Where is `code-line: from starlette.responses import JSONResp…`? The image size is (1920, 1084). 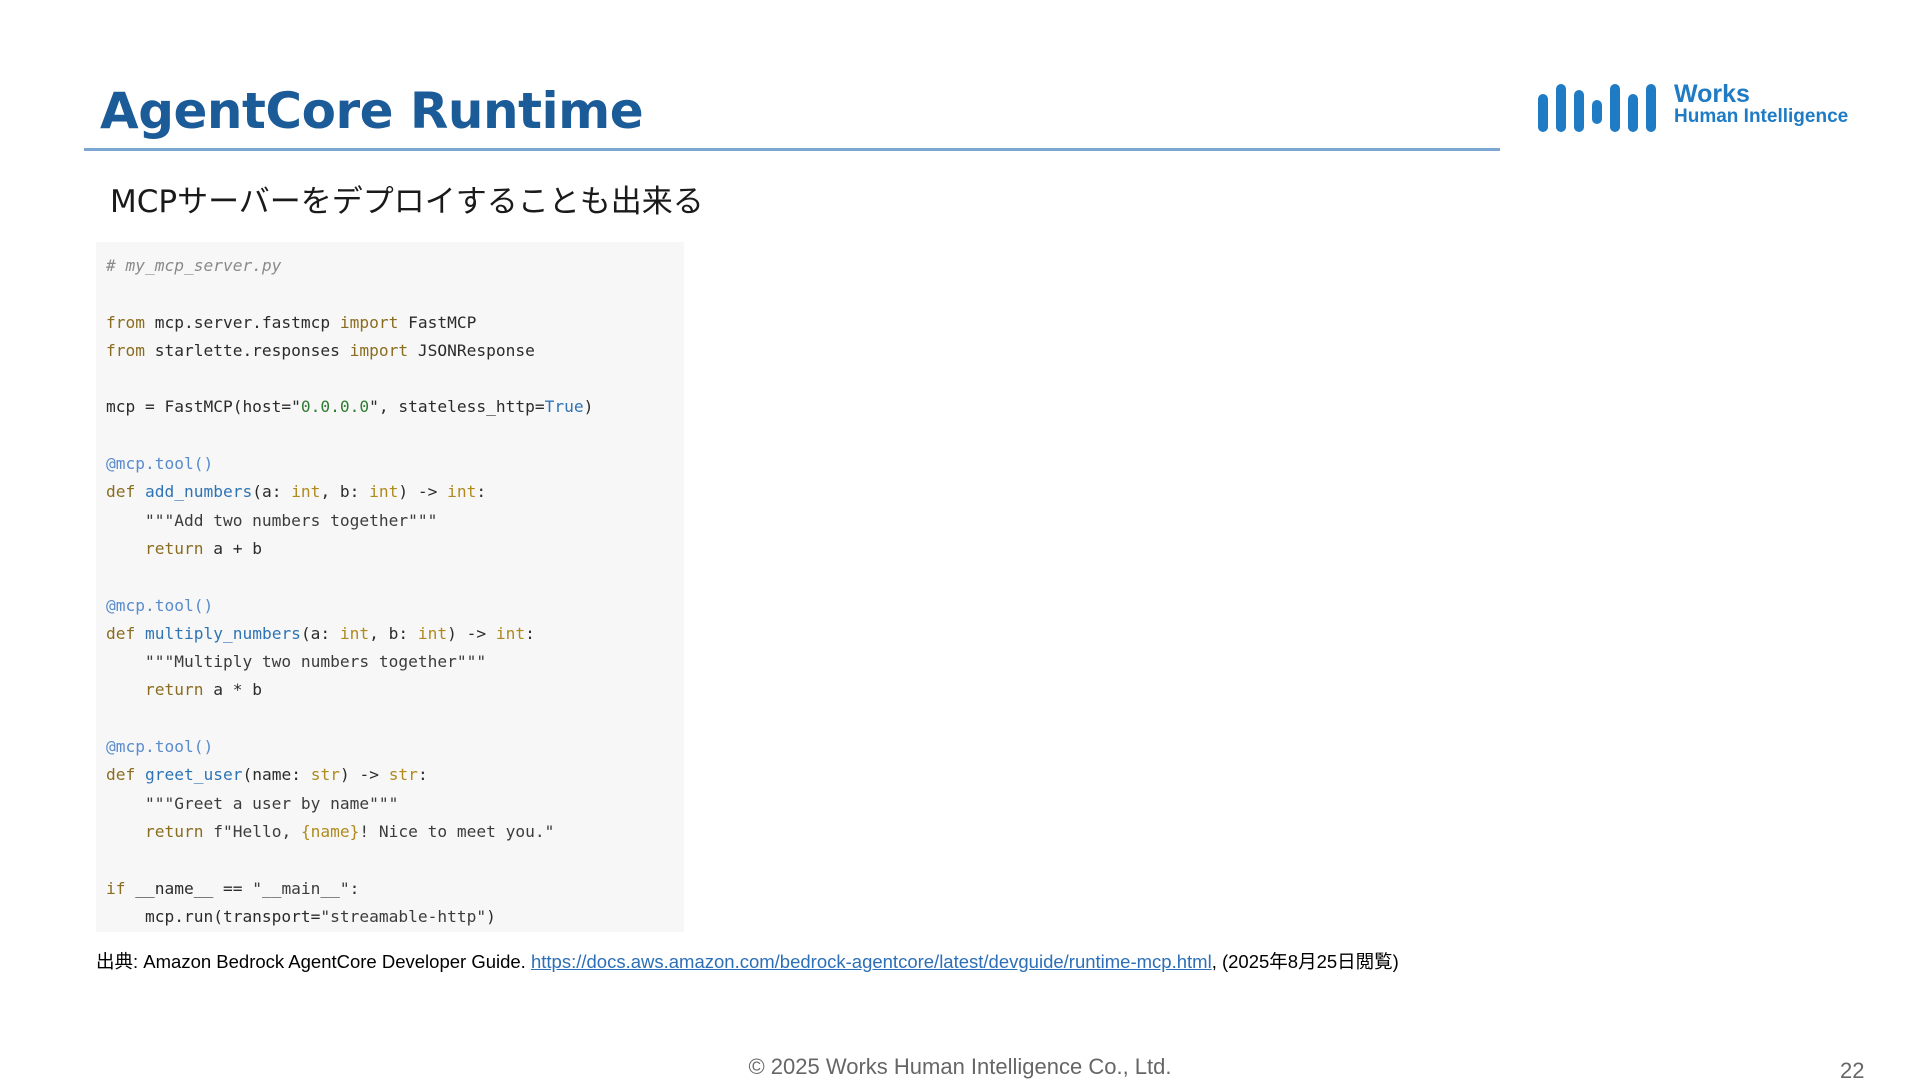 code-line: from starlette.responses import JSONResp… is located at coordinates (320, 350).